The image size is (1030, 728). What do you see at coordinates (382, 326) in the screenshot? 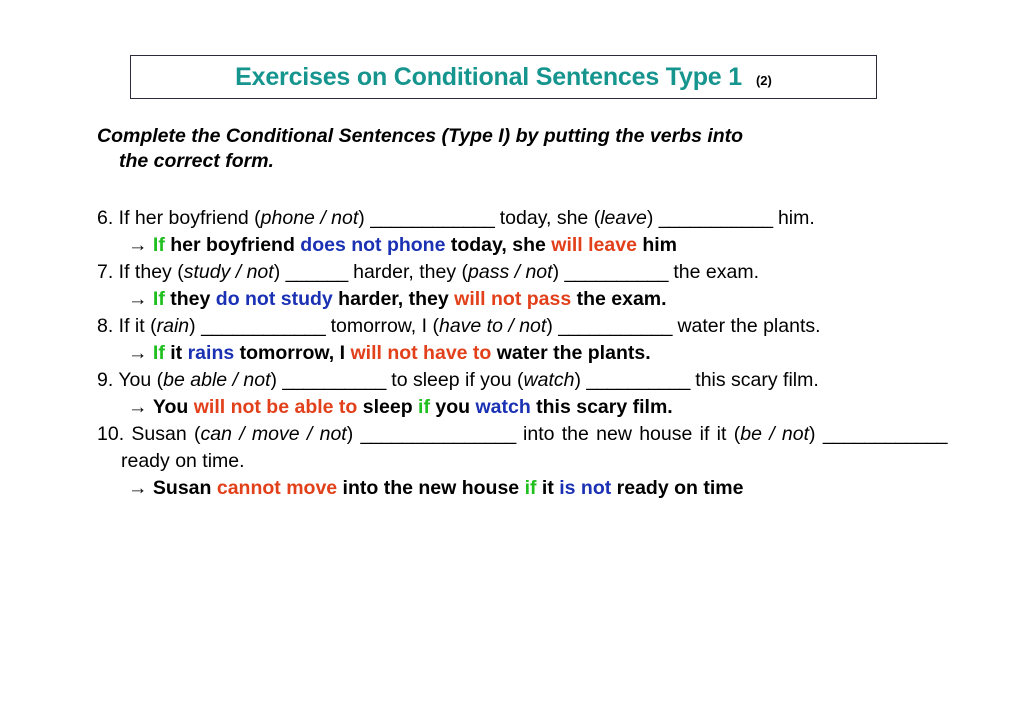
I see `question-8-text-3: tomorrow, I (` at bounding box center [382, 326].